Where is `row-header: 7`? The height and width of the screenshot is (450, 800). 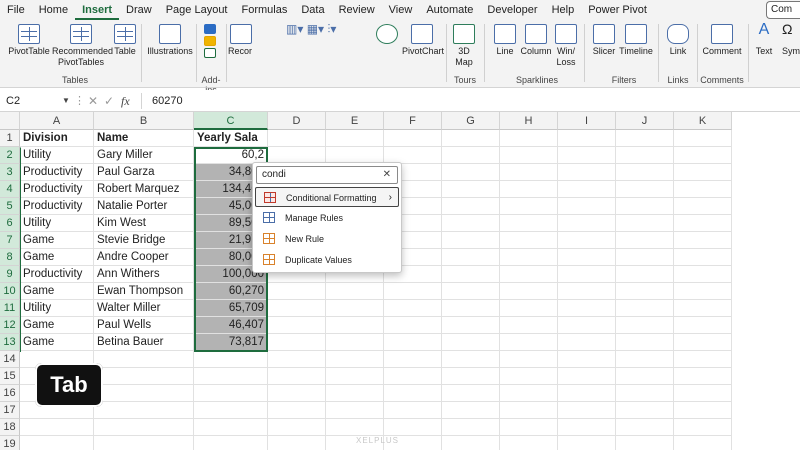 row-header: 7 is located at coordinates (10, 240).